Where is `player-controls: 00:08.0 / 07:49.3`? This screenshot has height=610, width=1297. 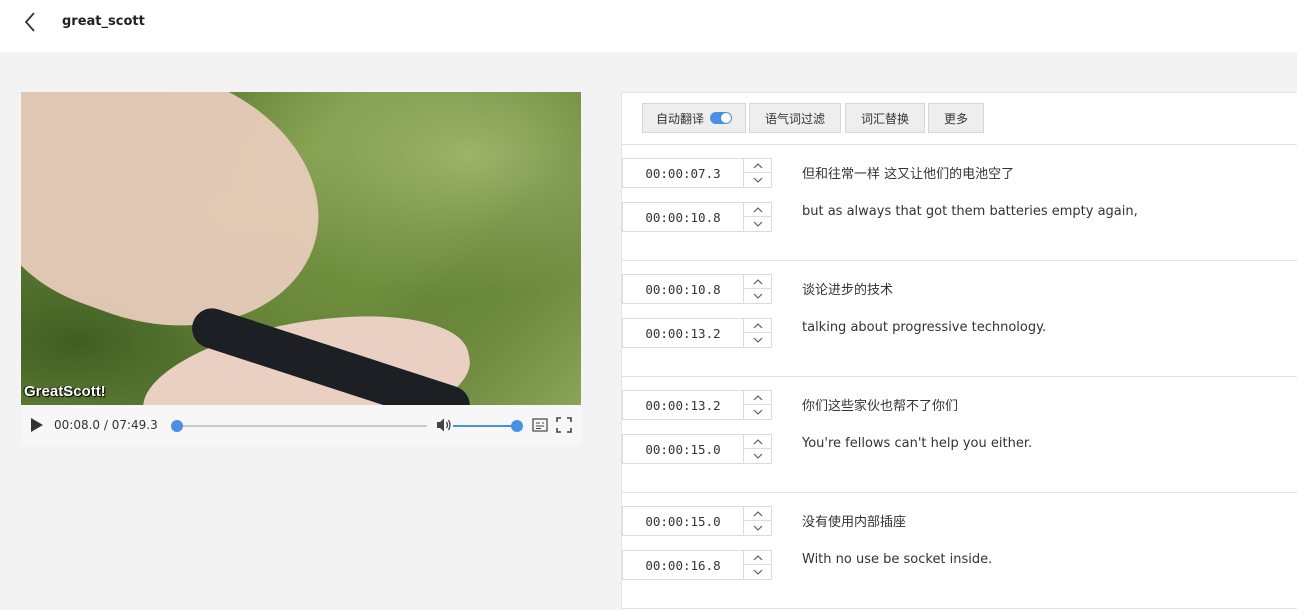 player-controls: 00:08.0 / 07:49.3 is located at coordinates (301, 425).